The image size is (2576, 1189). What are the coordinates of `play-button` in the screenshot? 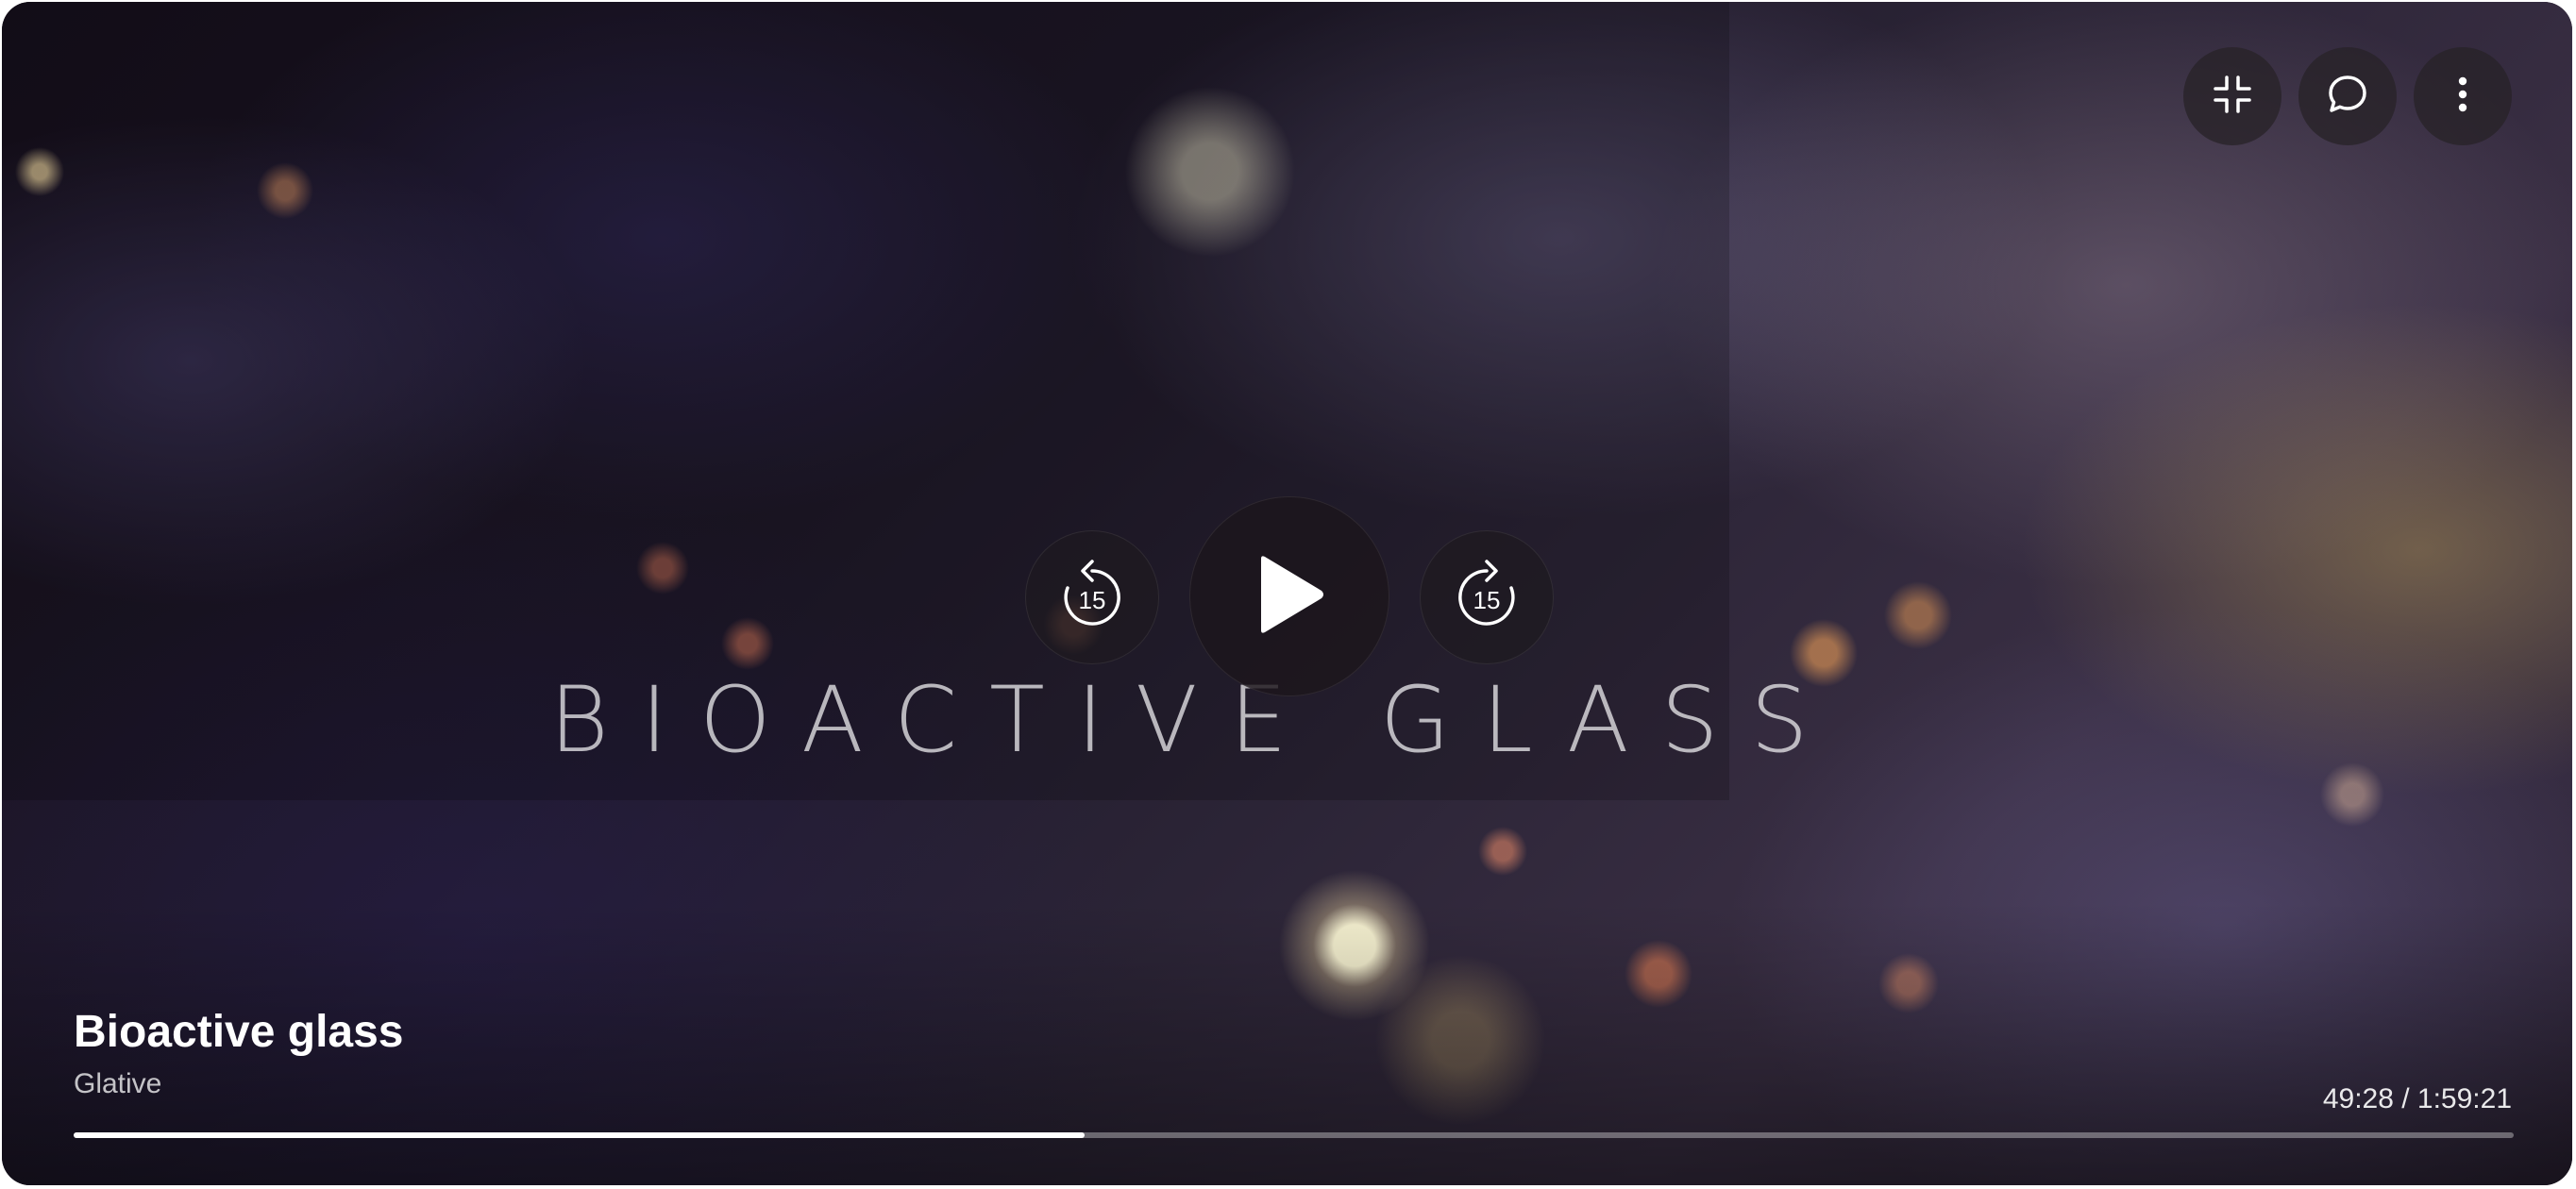 It's located at (1289, 596).